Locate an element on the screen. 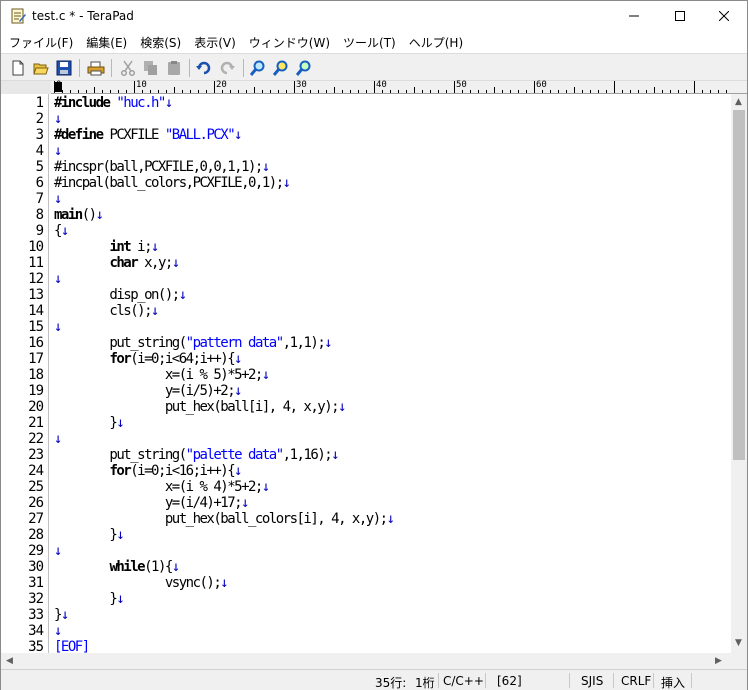  new-file-button is located at coordinates (18, 68).